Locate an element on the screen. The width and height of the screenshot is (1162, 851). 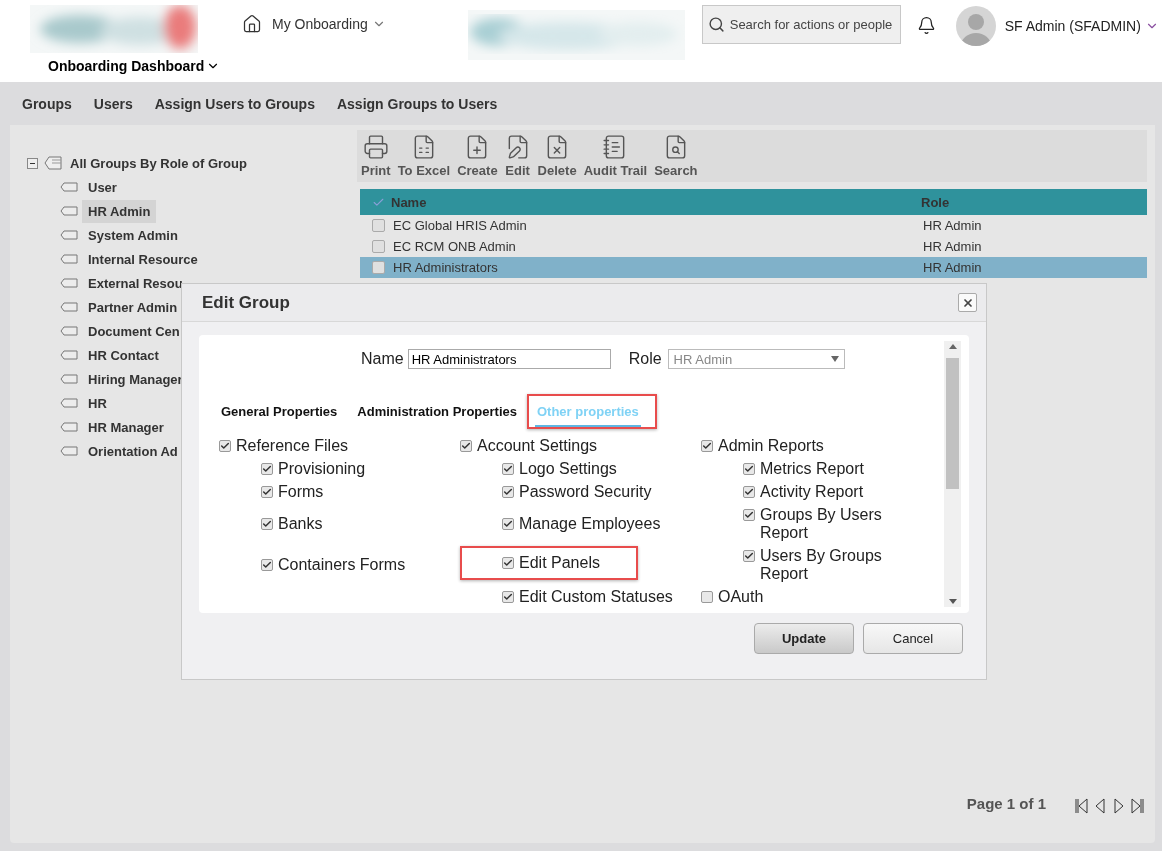
next-page-icon is located at coordinates (1119, 806).